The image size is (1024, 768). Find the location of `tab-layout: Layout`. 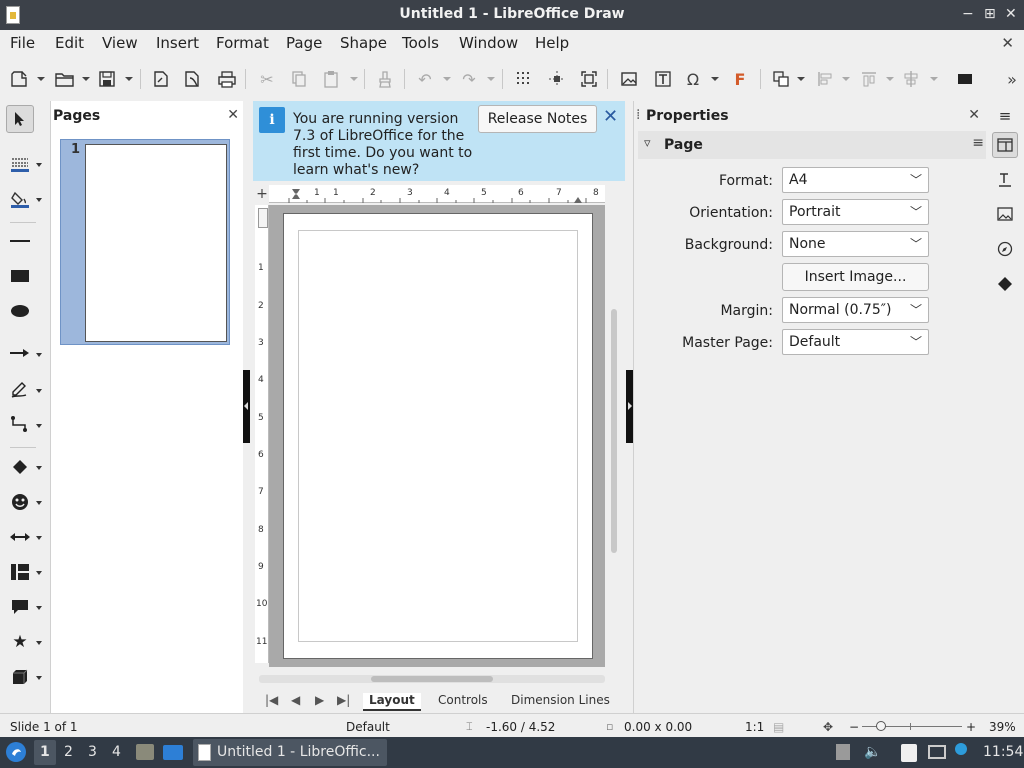

tab-layout: Layout is located at coordinates (392, 702).